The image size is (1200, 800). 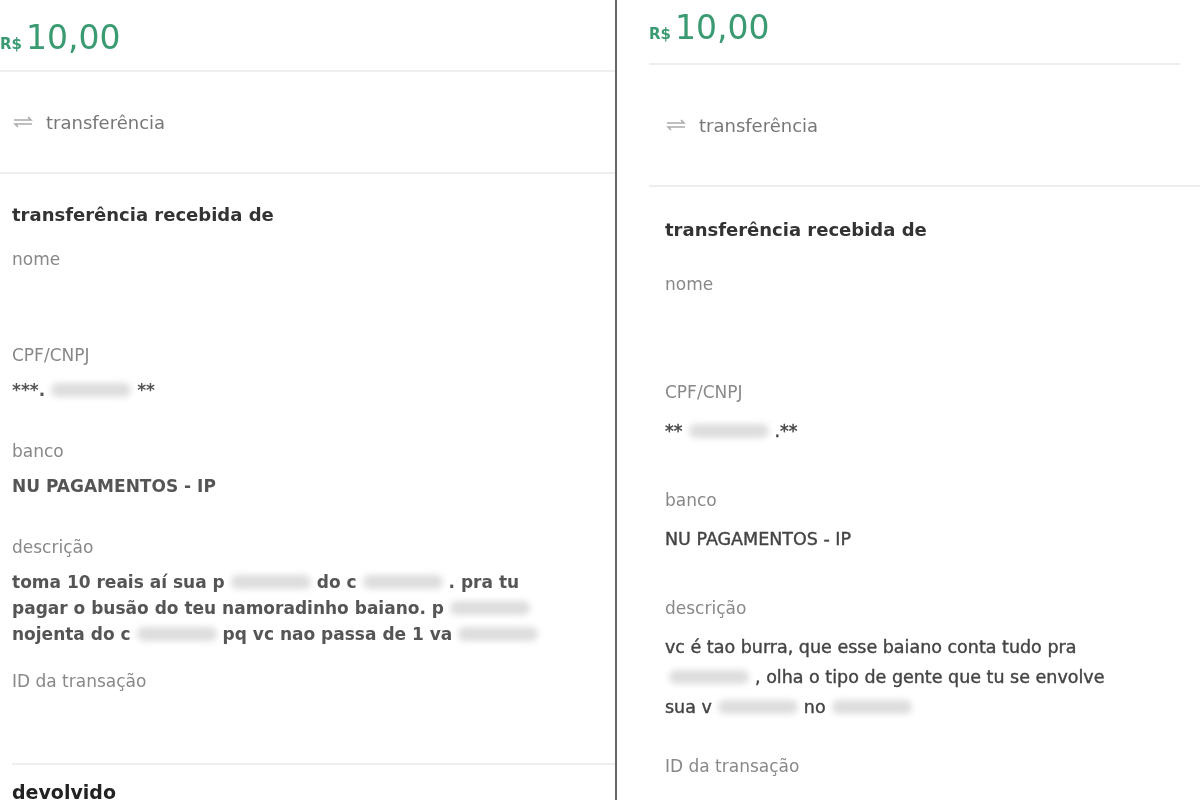 I want to click on value-text: pq vc nao passa de 1 va, so click(x=337, y=634).